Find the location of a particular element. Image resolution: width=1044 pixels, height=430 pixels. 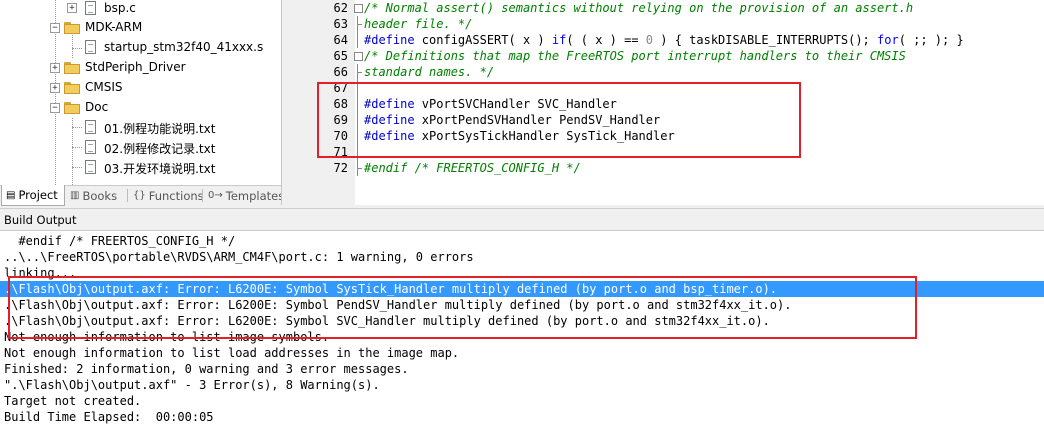

output-line: Target not created. is located at coordinates (522, 401).